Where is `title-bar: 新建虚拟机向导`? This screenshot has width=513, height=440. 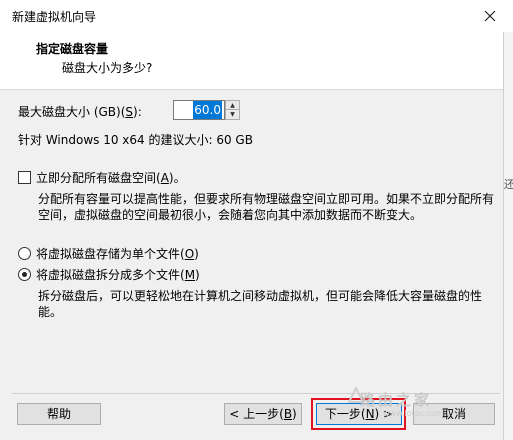 title-bar: 新建虚拟机向导 is located at coordinates (256, 16).